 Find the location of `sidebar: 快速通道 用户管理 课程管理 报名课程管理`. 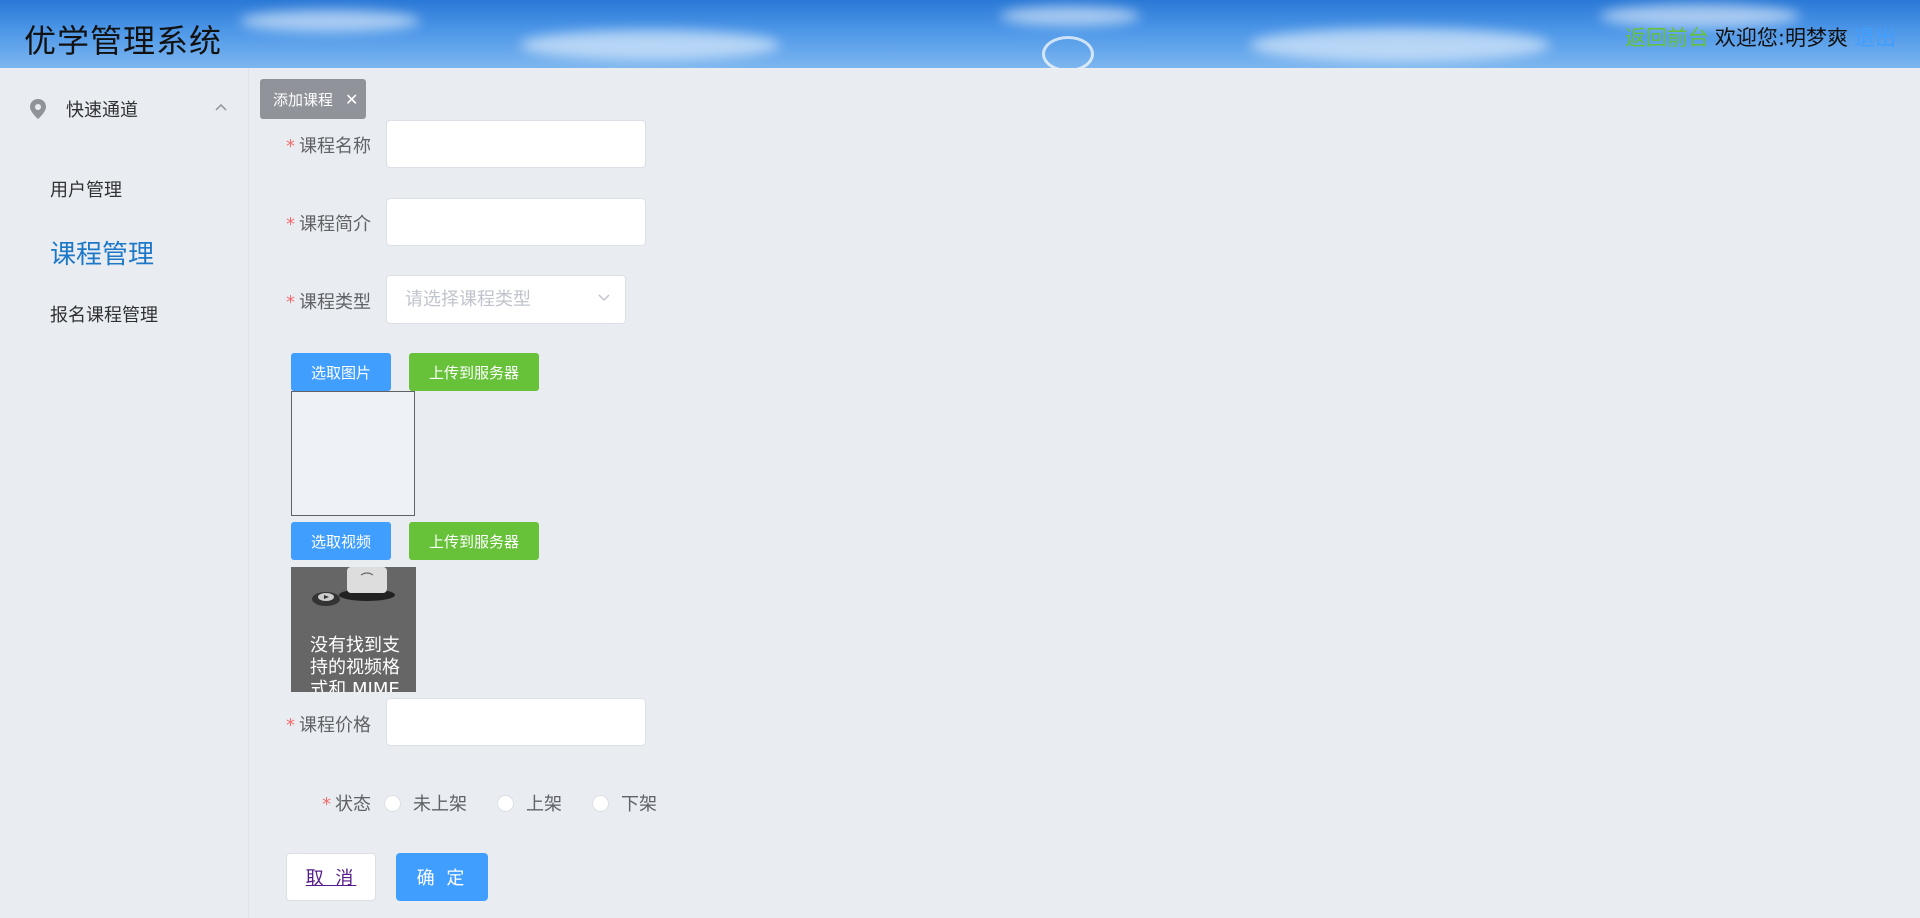

sidebar: 快速通道 用户管理 课程管理 报名课程管理 is located at coordinates (124, 493).